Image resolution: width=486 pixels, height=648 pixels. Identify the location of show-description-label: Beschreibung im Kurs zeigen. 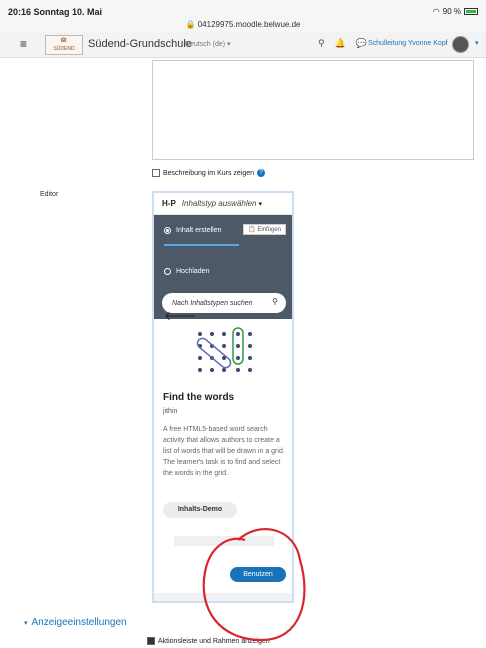
(209, 173).